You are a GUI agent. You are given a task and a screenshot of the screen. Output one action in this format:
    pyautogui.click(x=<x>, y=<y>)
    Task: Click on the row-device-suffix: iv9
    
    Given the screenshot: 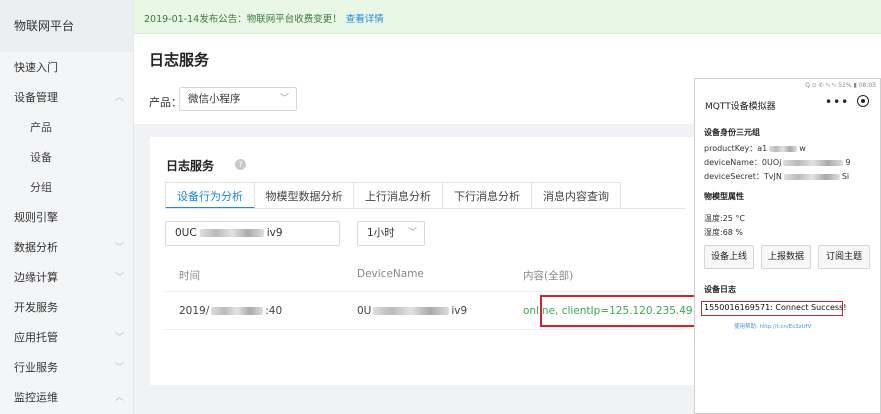 What is the action you would take?
    pyautogui.click(x=459, y=311)
    